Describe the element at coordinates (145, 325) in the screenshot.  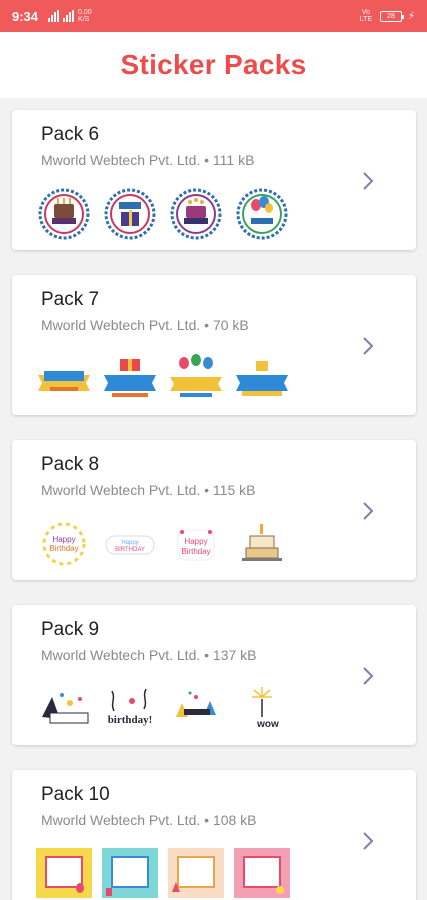
I see `pack-meta: Mworld Webtech Pvt. Ltd. • 70 kB` at that location.